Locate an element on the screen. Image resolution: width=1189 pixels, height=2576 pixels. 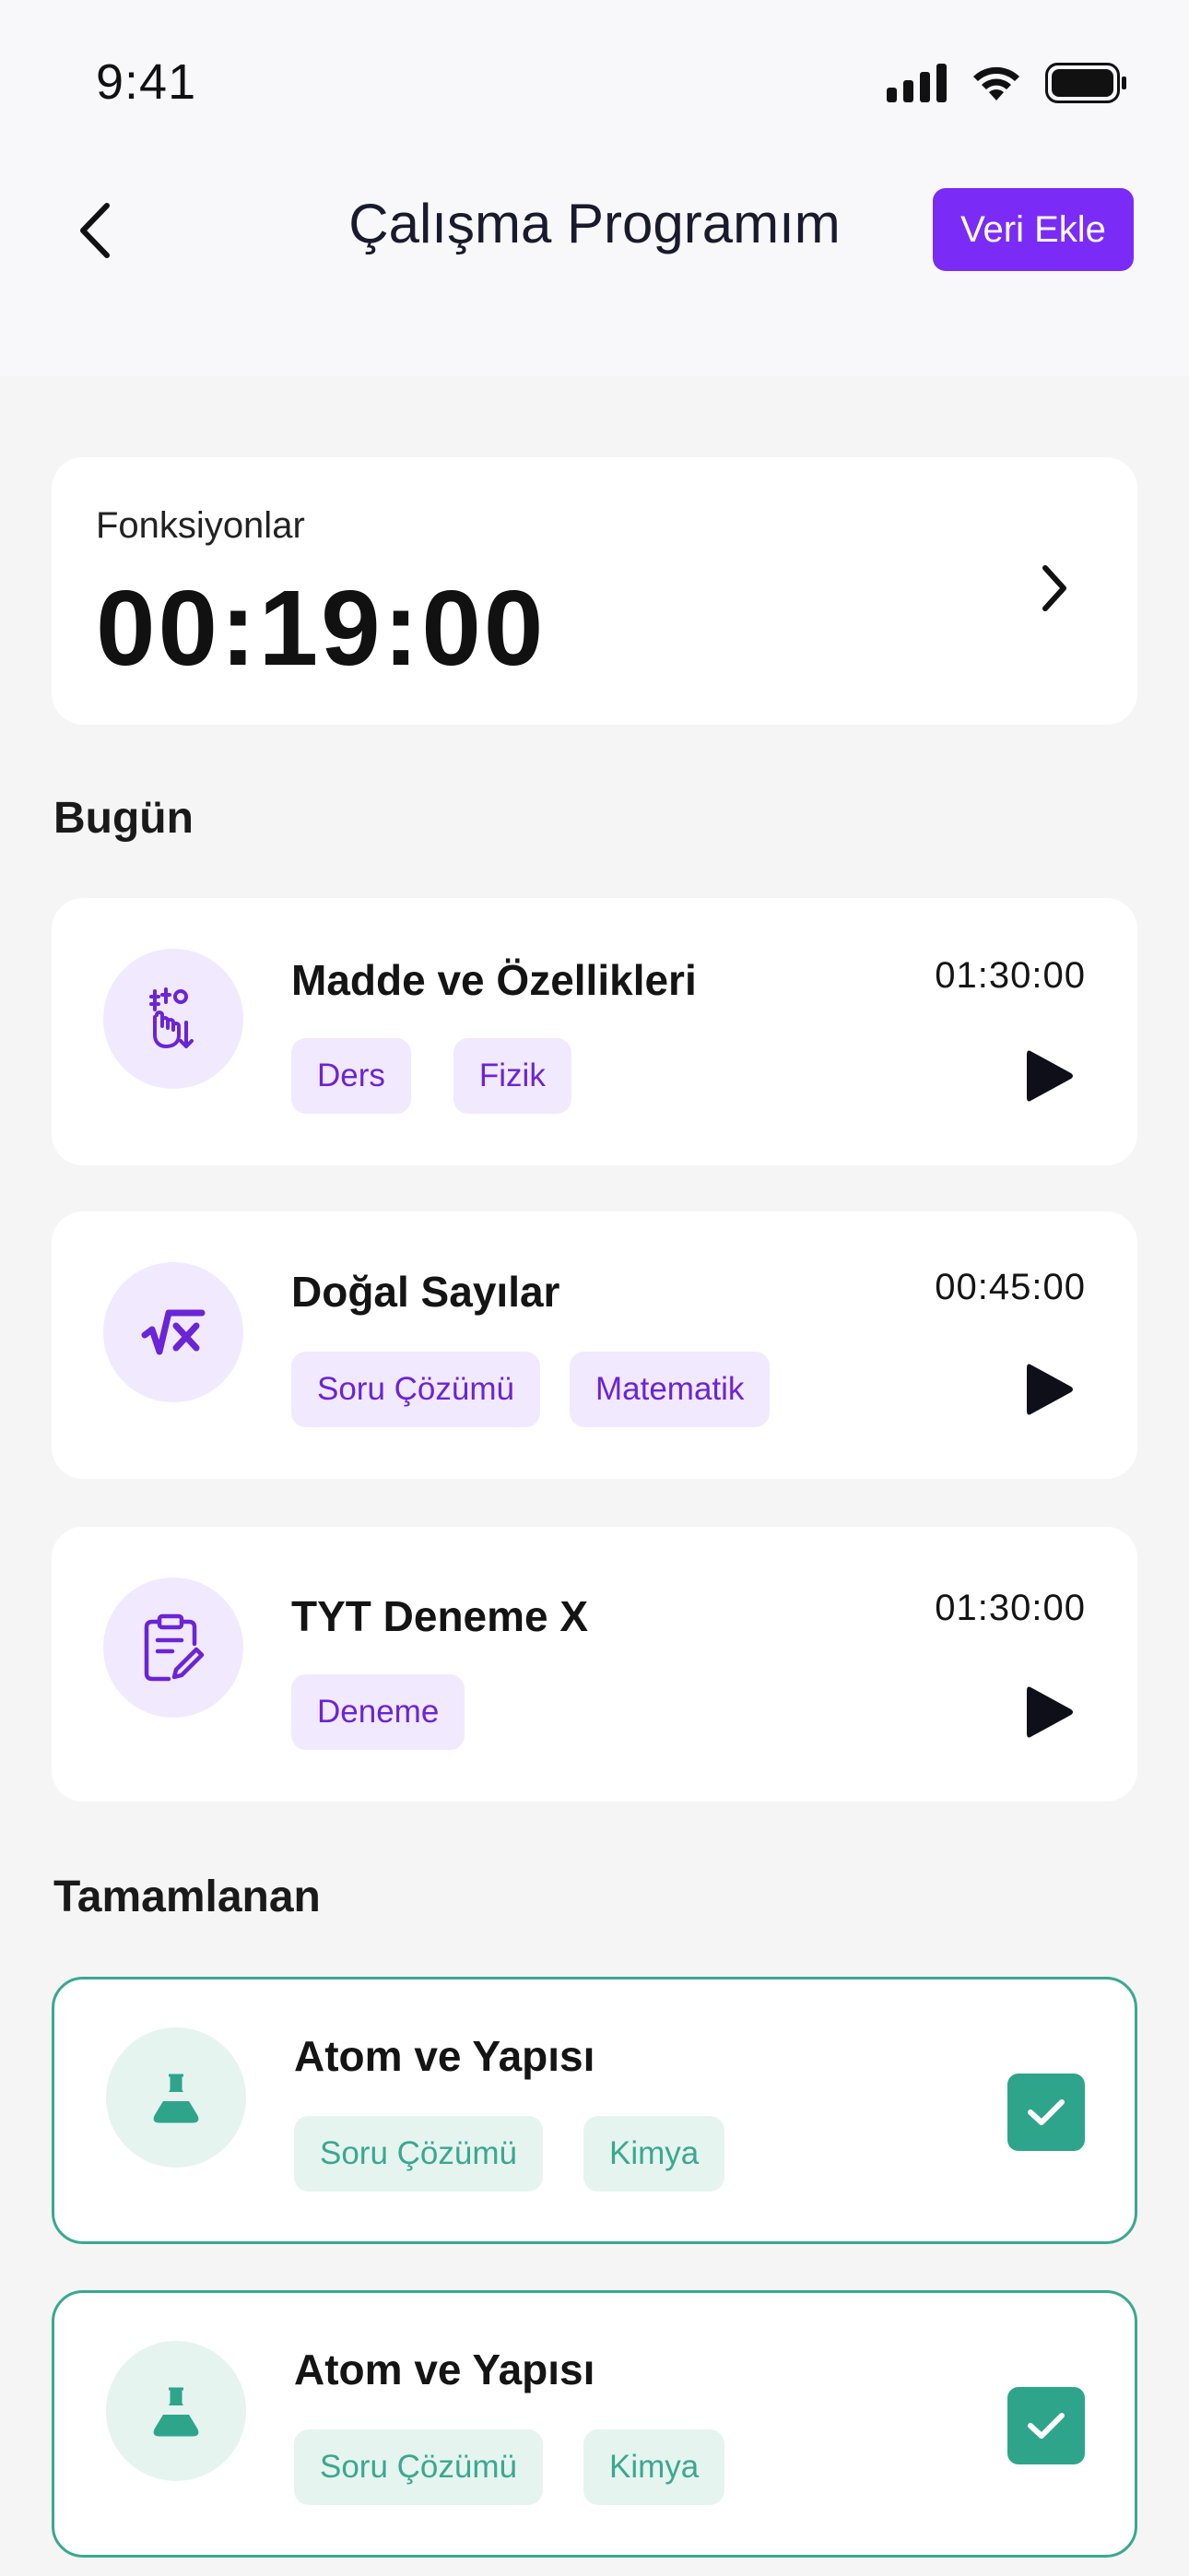
status-time: 9:41 is located at coordinates (146, 82).